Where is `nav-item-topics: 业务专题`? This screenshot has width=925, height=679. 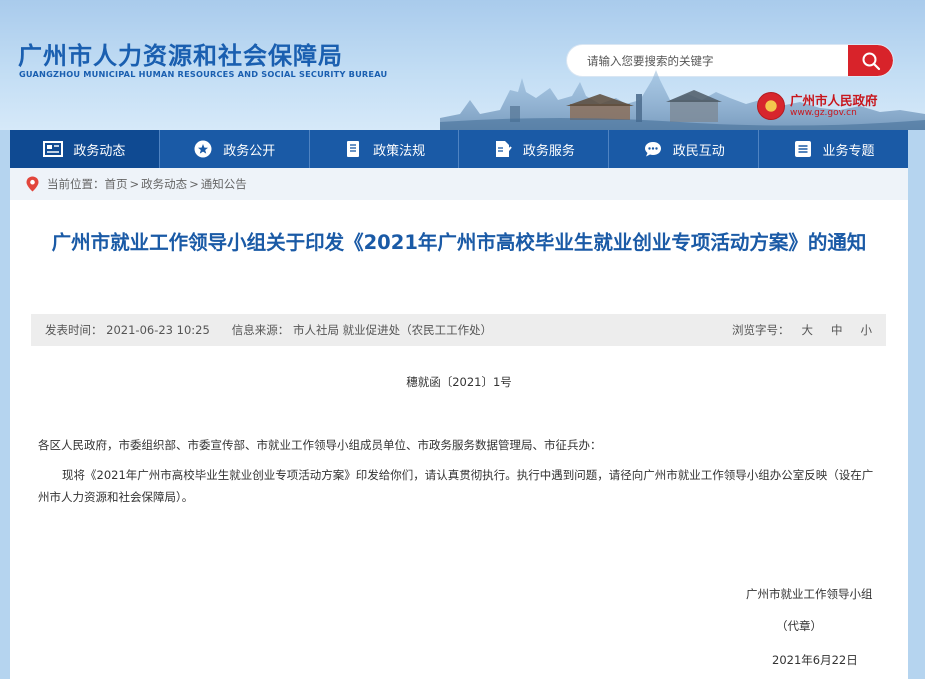 nav-item-topics: 业务专题 is located at coordinates (833, 149).